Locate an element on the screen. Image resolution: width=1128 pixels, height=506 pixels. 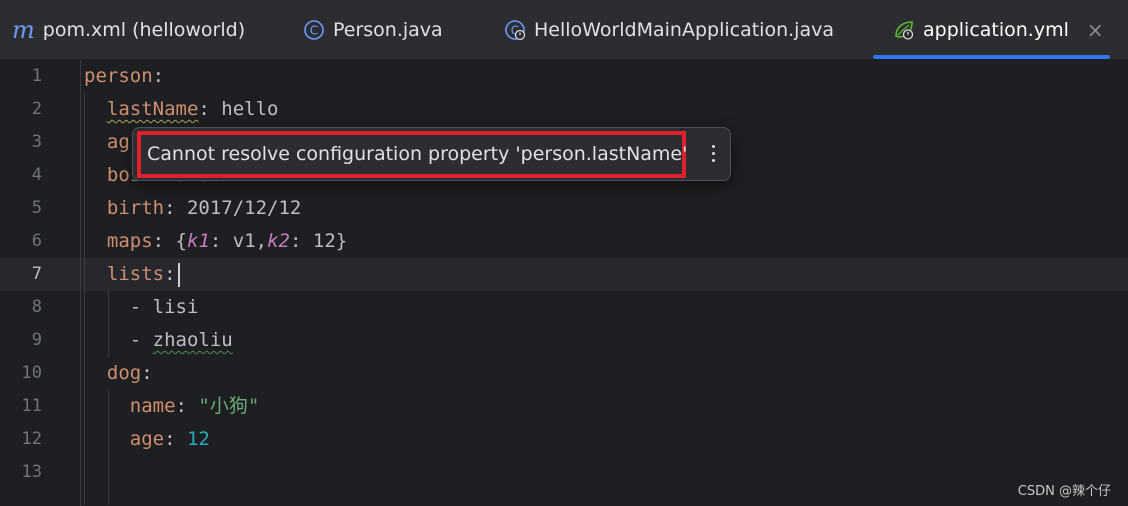
gutter-divider is located at coordinates (80, 283).